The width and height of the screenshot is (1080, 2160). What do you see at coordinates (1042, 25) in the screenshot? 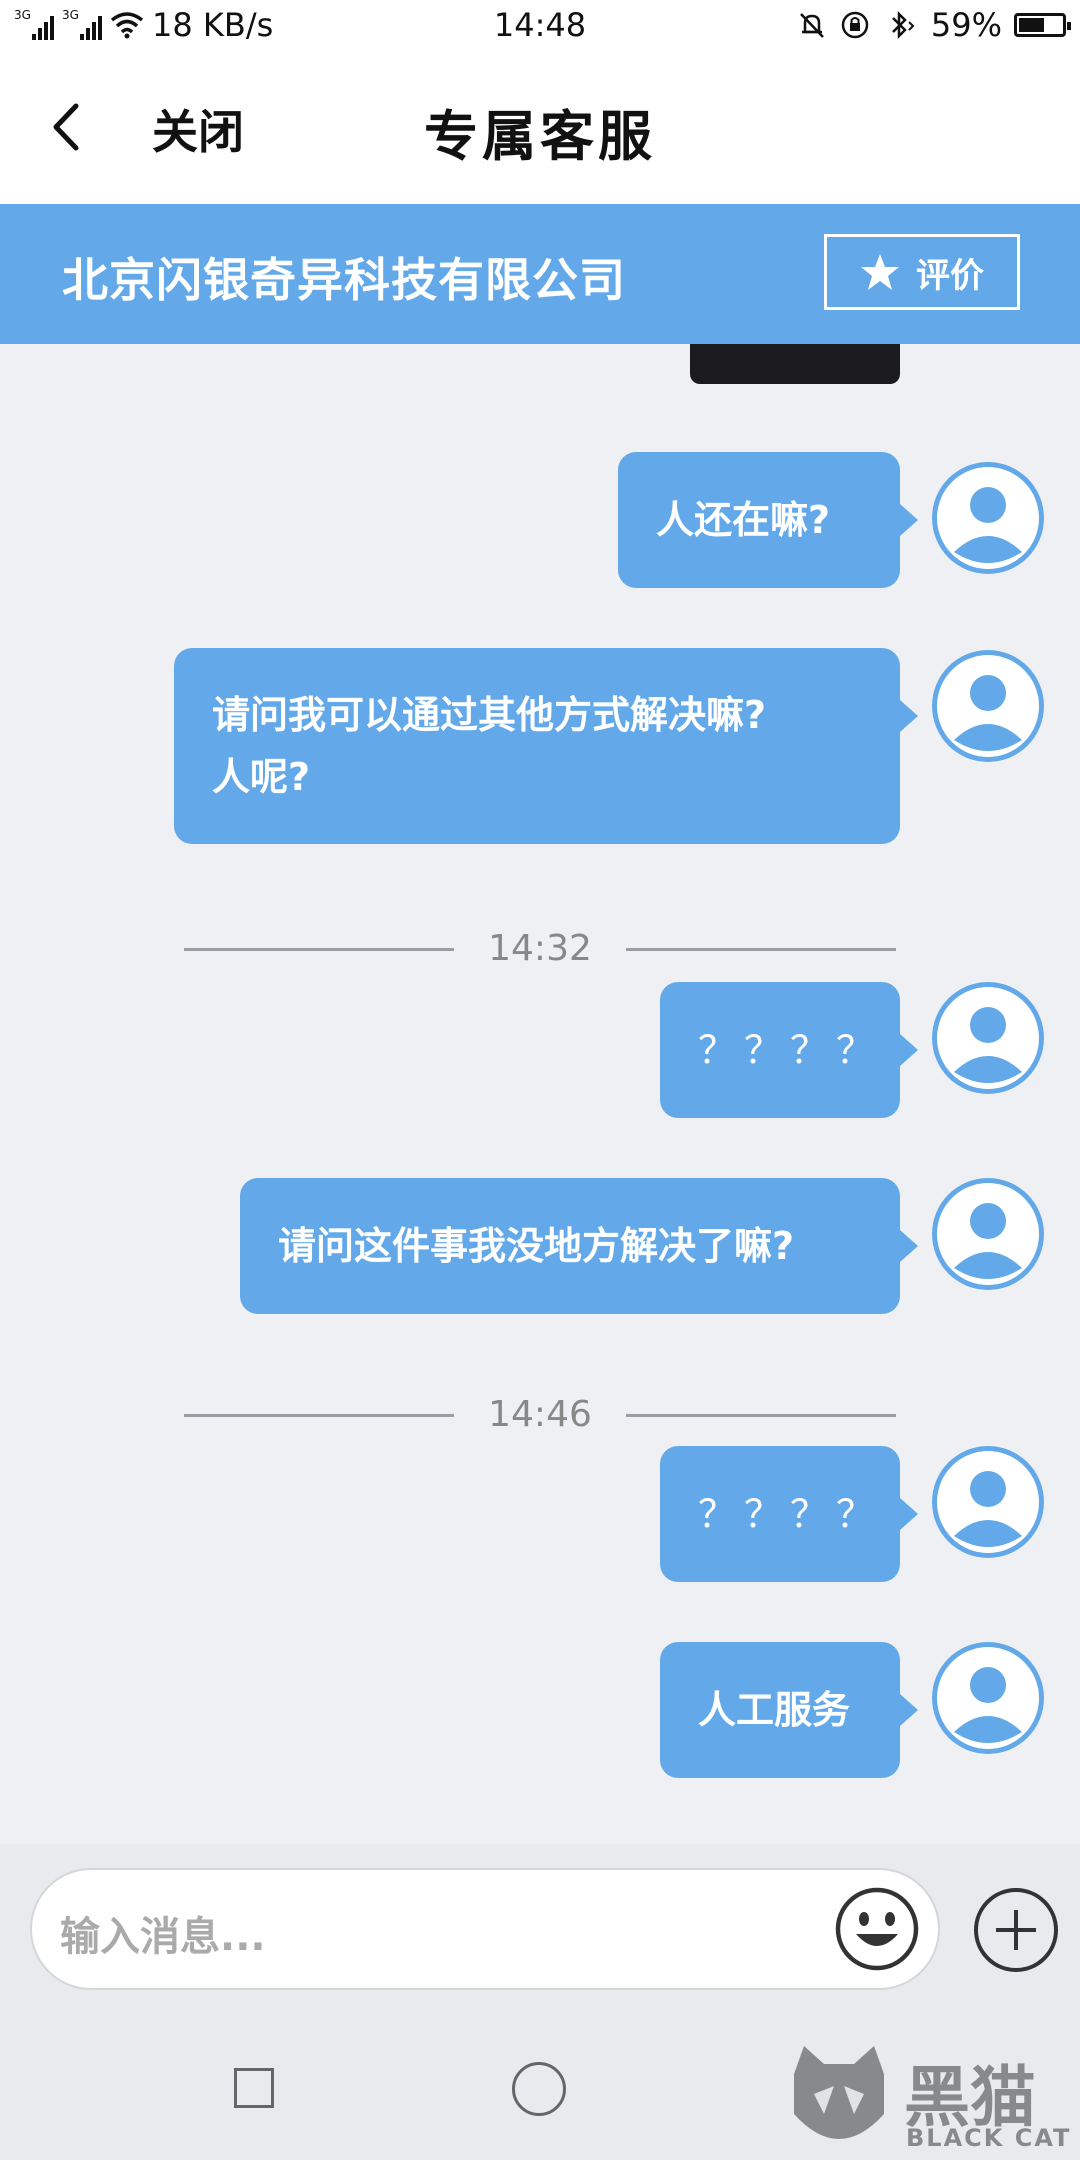
I see `battery-icon` at bounding box center [1042, 25].